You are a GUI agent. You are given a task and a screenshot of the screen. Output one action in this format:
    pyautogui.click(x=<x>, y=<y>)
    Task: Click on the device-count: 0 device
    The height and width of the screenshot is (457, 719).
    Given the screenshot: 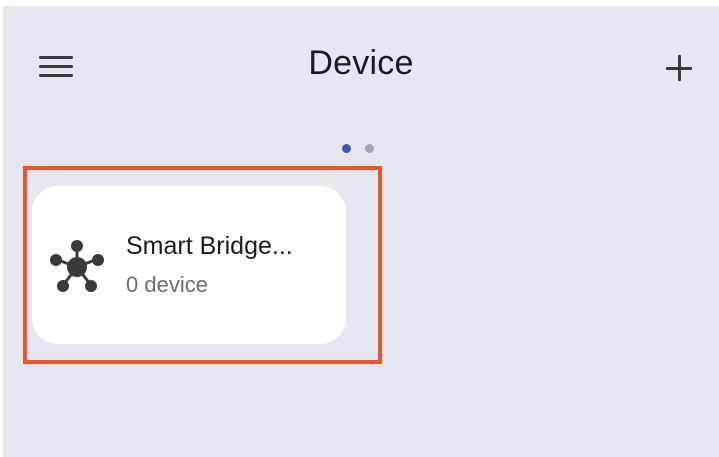 What is the action you would take?
    pyautogui.click(x=167, y=284)
    